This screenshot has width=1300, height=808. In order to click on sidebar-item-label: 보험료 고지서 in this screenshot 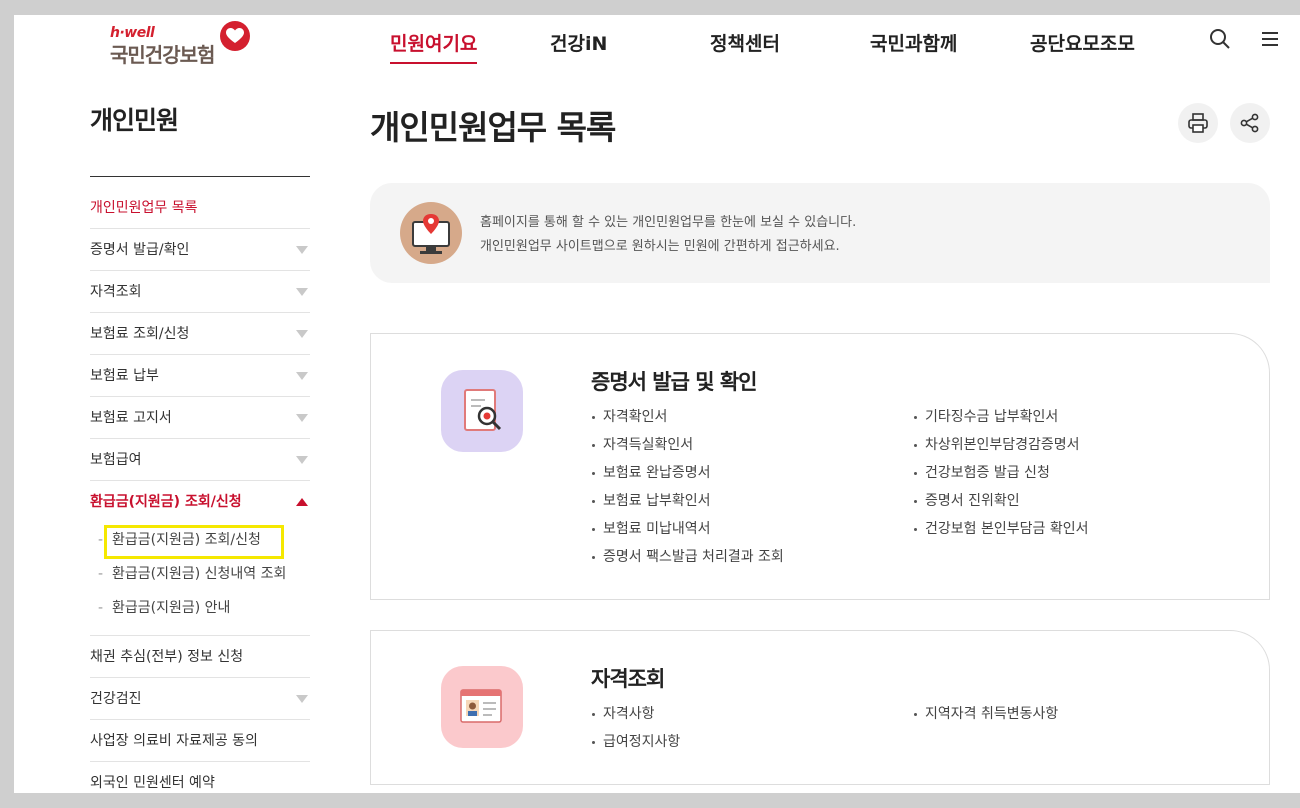, I will do `click(131, 418)`.